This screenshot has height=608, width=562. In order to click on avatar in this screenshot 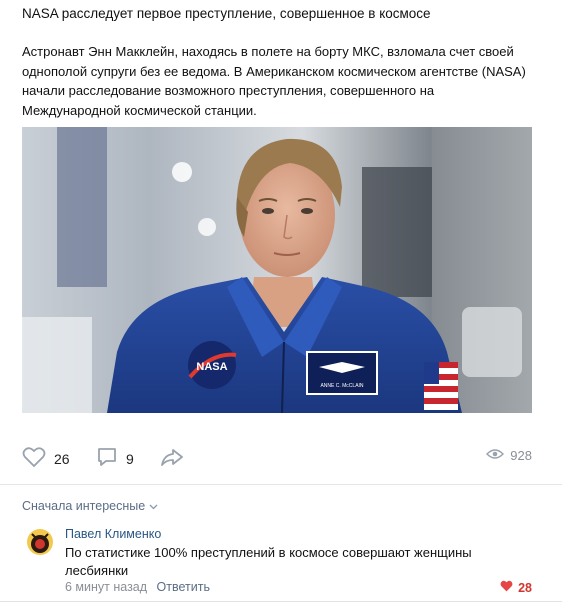, I will do `click(40, 542)`.